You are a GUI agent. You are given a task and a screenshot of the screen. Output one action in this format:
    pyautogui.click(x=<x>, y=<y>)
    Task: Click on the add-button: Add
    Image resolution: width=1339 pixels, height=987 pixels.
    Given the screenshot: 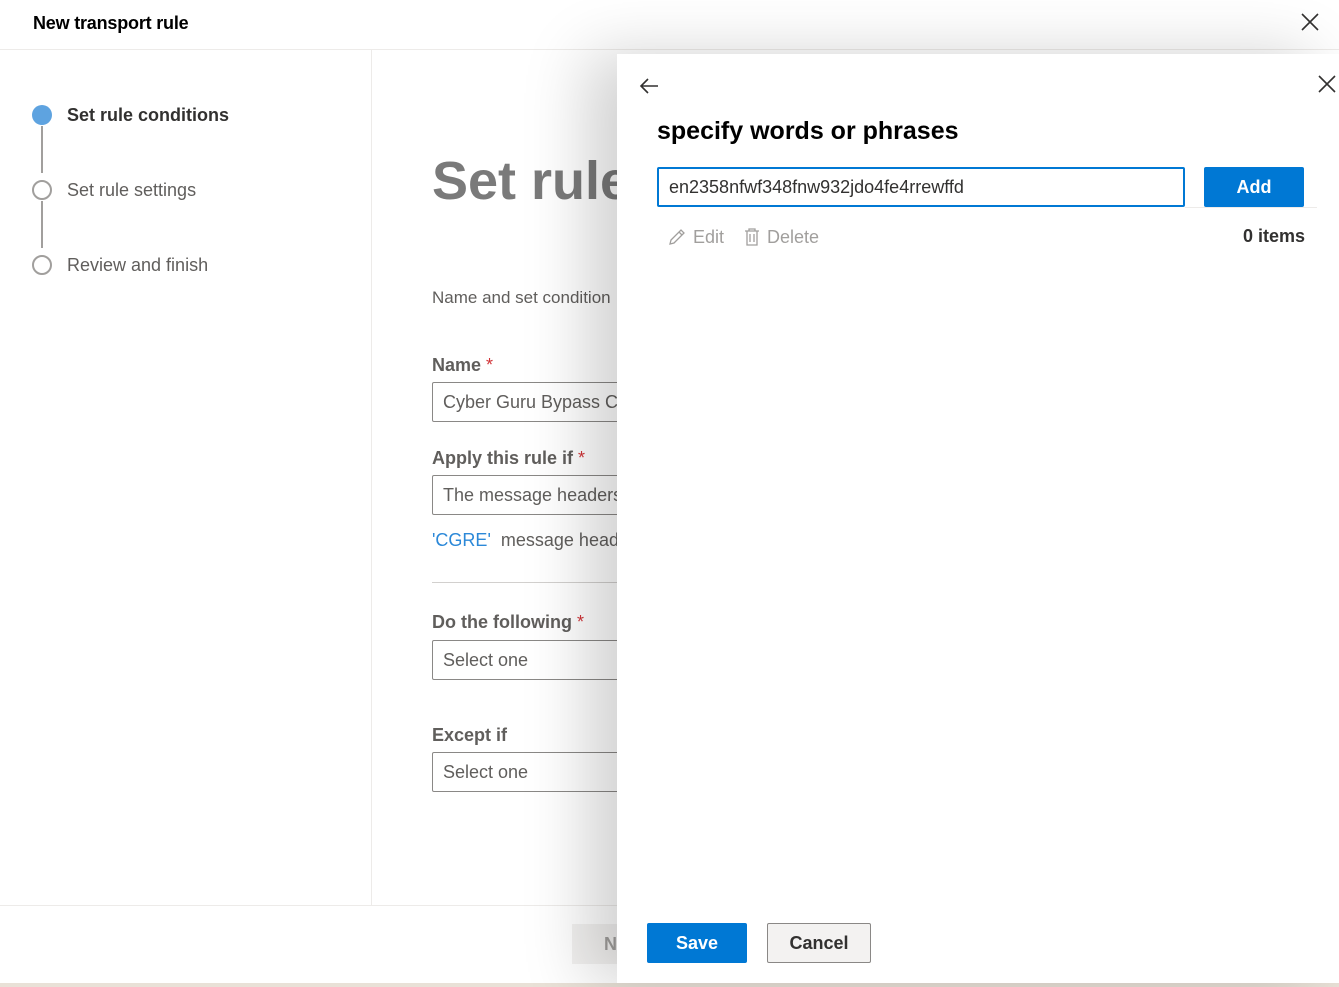 What is the action you would take?
    pyautogui.click(x=1254, y=187)
    